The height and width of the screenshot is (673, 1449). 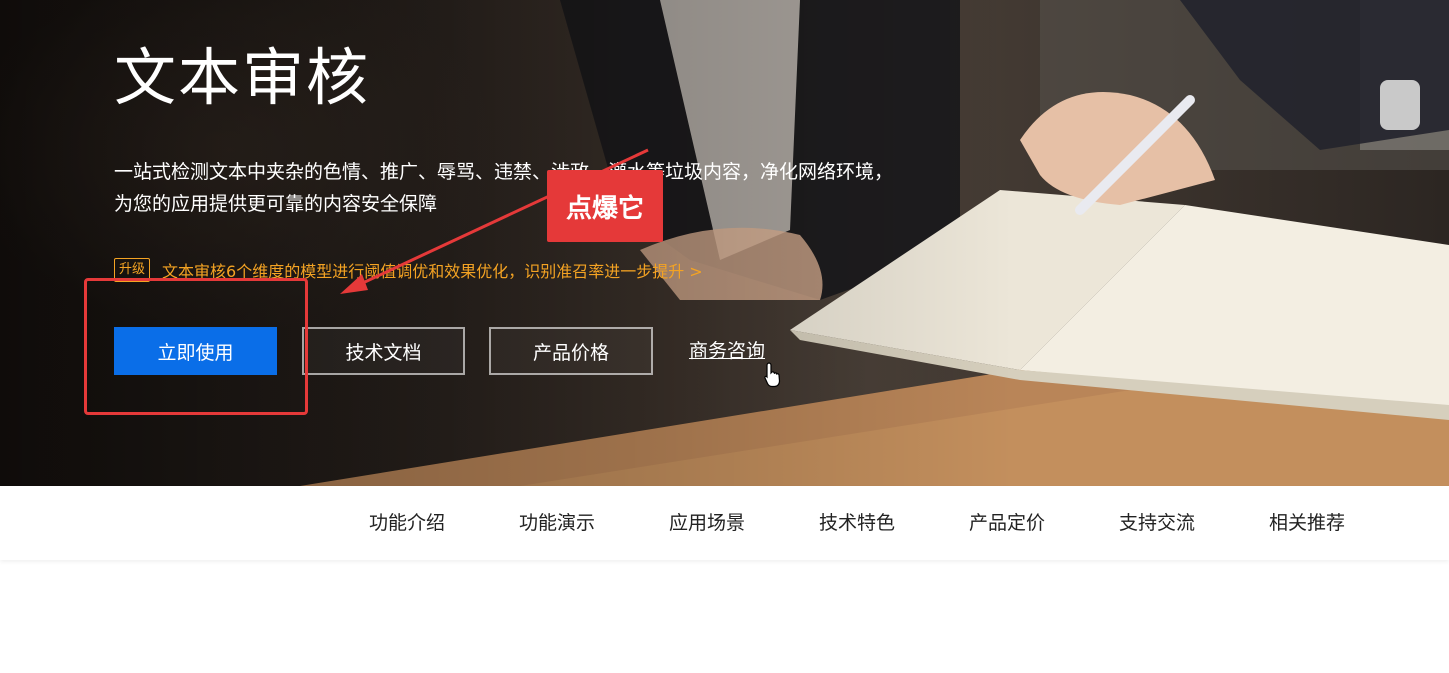 I want to click on section-nav: 功能介绍 功能演示 应用场景 技术特色 产品定价 支持交流 相关推荐, so click(x=724, y=523).